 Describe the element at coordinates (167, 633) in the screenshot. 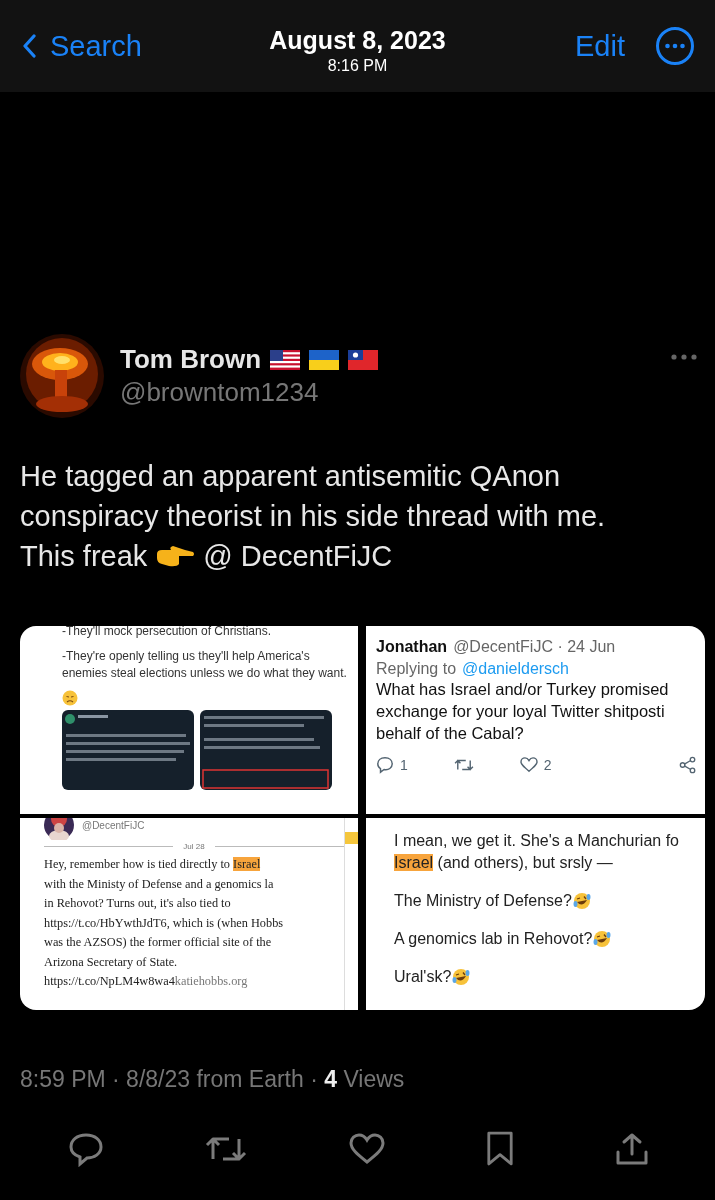

I see `post-text: -They'll mock persecution of Christians.` at that location.